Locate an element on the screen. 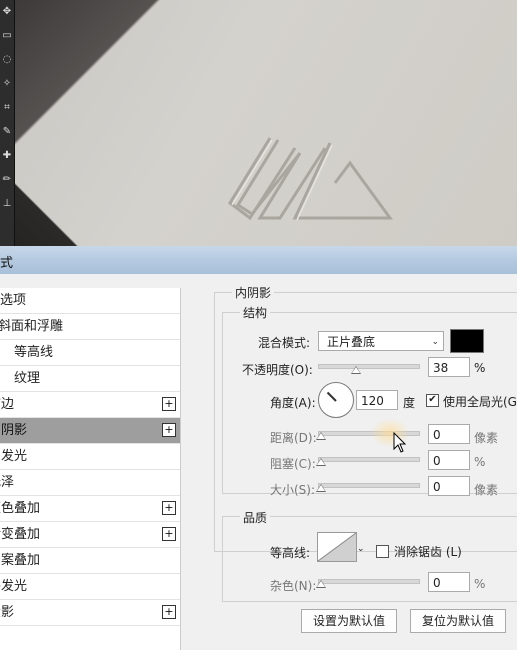 The image size is (517, 650). style-item-label: 等高线 is located at coordinates (34, 352).